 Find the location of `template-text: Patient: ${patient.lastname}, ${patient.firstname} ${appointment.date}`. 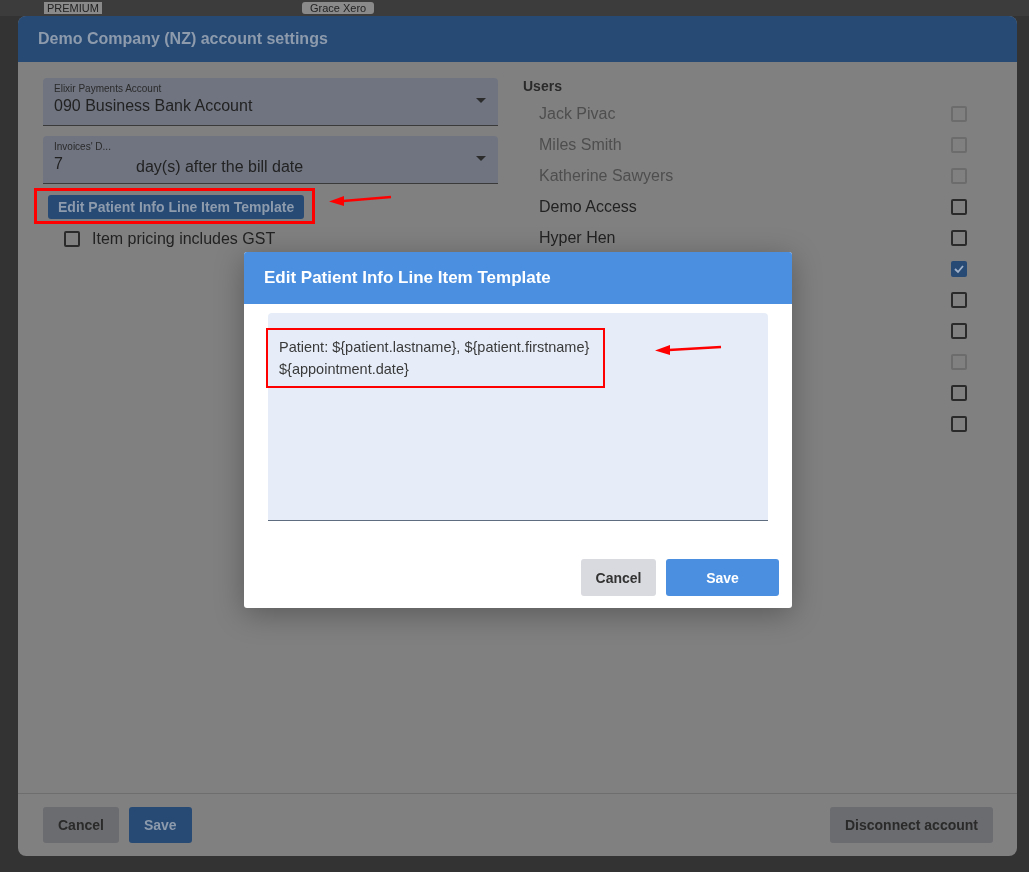

template-text: Patient: ${patient.lastname}, ${patient.firstname} ${appointment.date} is located at coordinates (434, 358).